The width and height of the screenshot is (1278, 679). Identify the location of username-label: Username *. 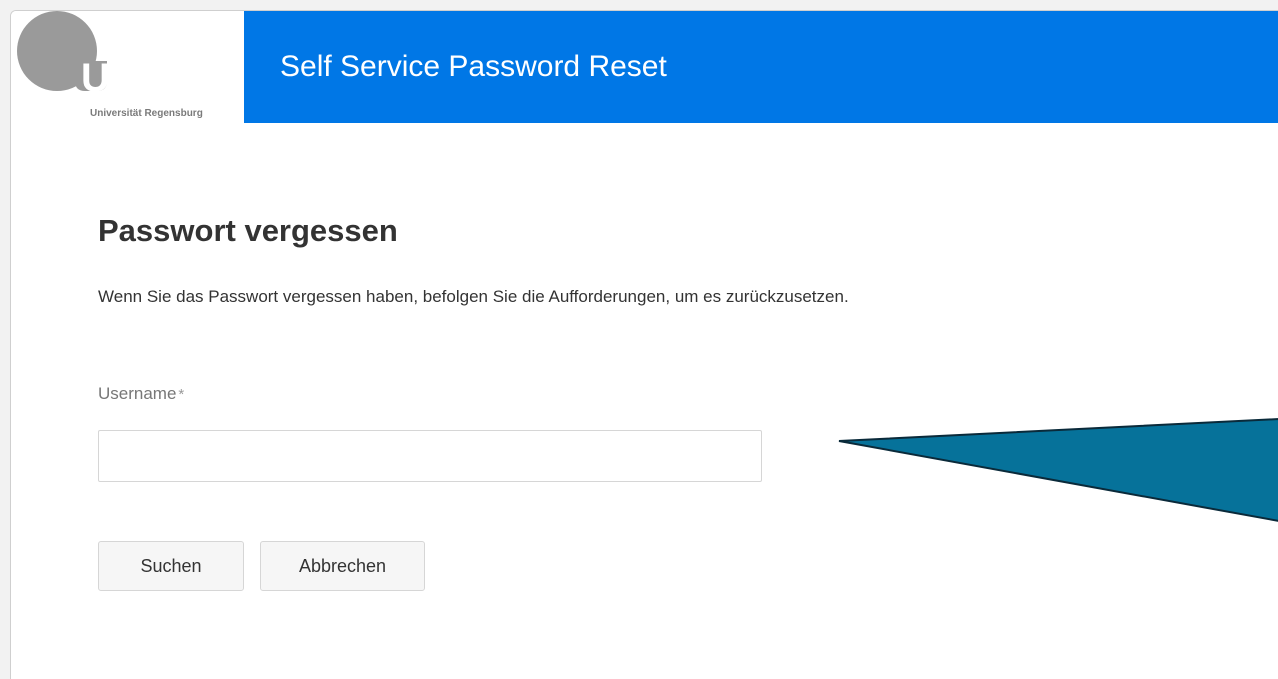
(141, 394).